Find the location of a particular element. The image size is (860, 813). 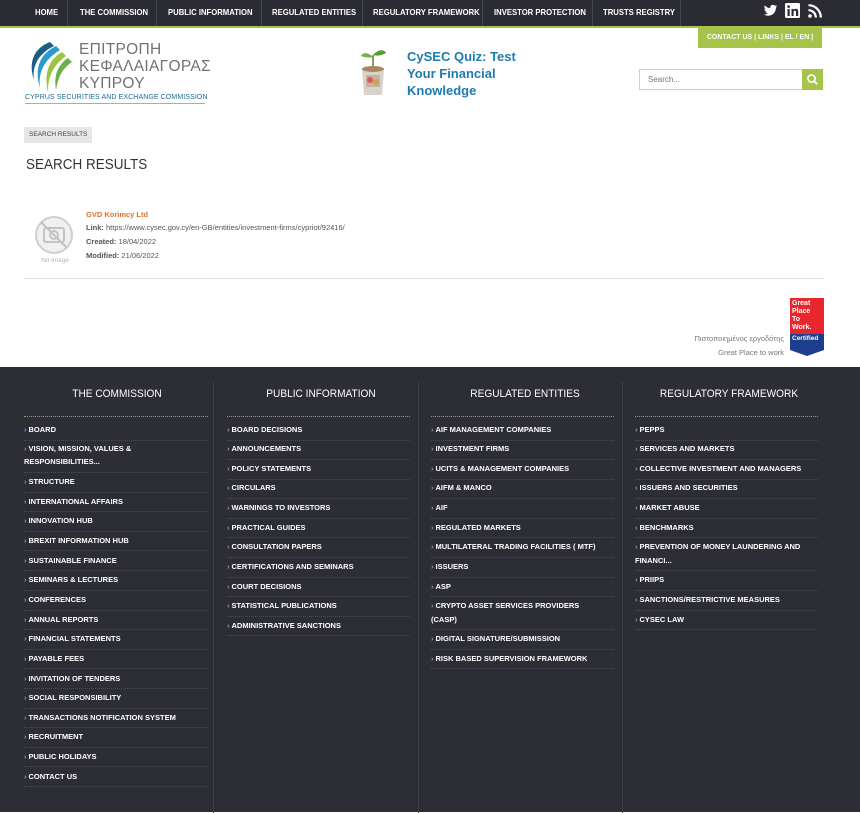

nav-home: HOME is located at coordinates (46, 12).